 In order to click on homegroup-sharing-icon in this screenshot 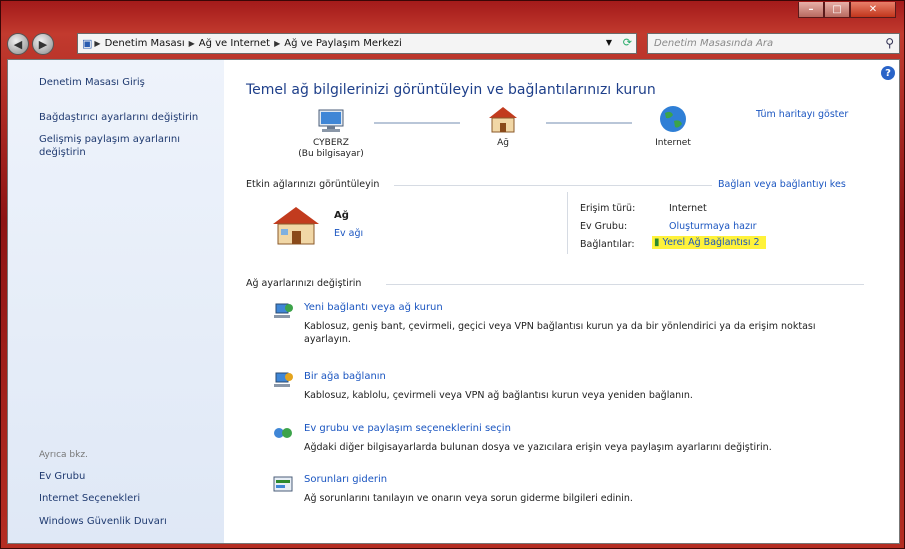, I will do `click(283, 433)`.